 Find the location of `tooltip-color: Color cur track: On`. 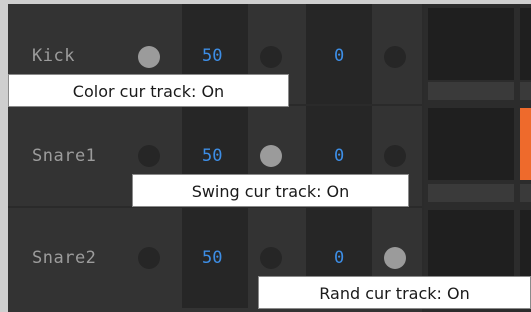

tooltip-color: Color cur track: On is located at coordinates (148, 90).